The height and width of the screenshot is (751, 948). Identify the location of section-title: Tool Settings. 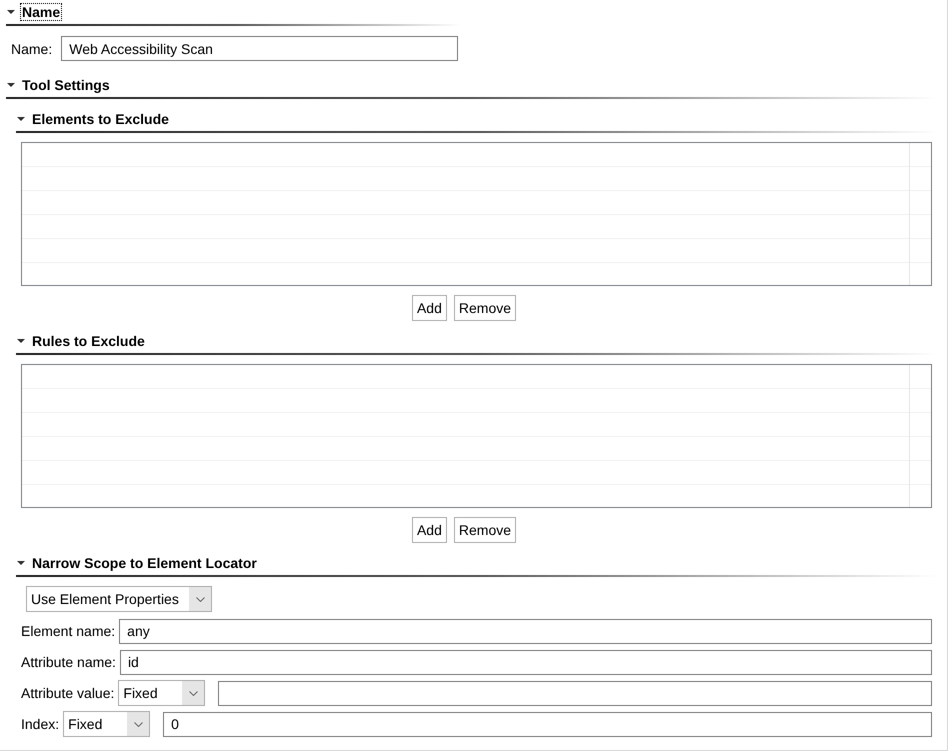
(66, 85).